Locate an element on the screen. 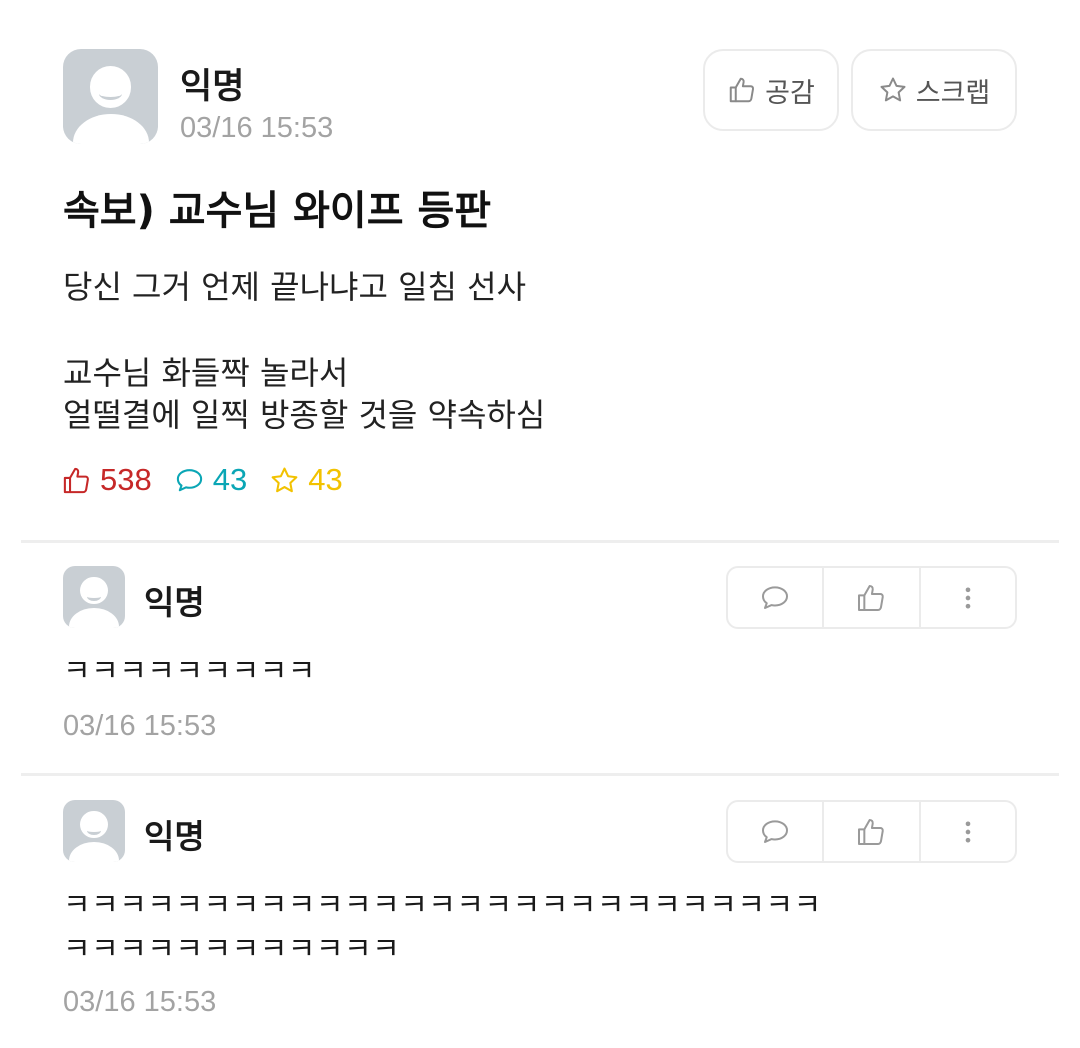  post-stats: 538 43 43 is located at coordinates (213, 480).